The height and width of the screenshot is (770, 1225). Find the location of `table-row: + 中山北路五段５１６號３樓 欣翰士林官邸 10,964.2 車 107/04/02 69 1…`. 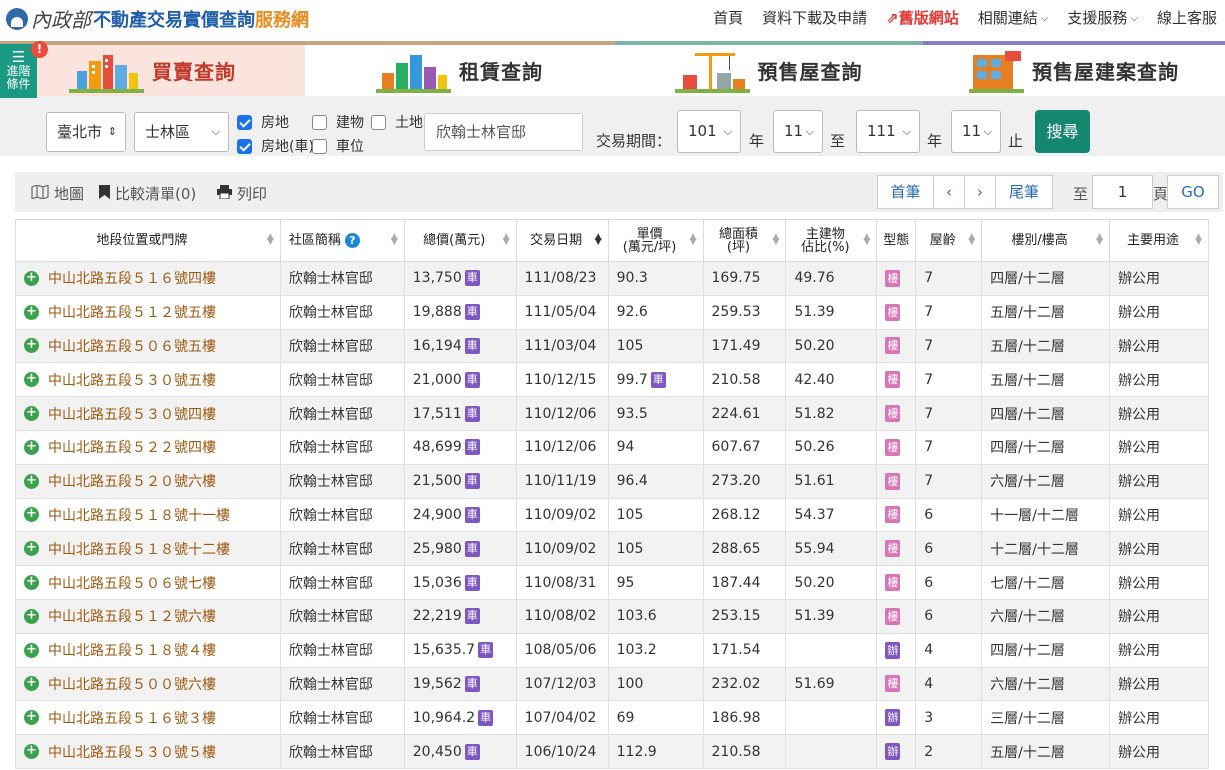

table-row: + 中山北路五段５１６號３樓 欣翰士林官邸 10,964.2 車 107/04/02 69 1… is located at coordinates (612, 718).